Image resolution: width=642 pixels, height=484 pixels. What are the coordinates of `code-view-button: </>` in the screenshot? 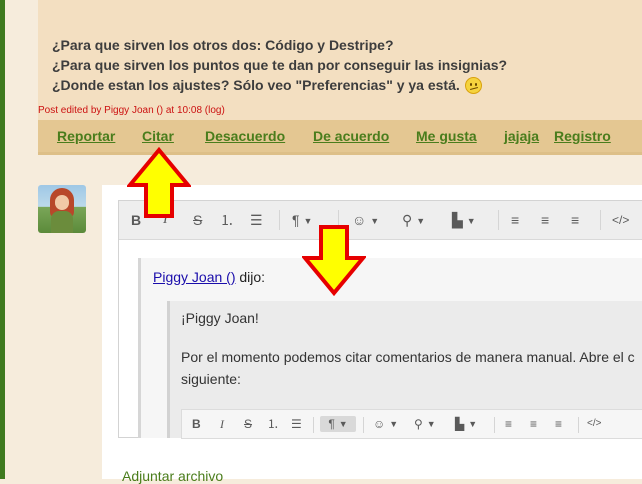 It's located at (620, 220).